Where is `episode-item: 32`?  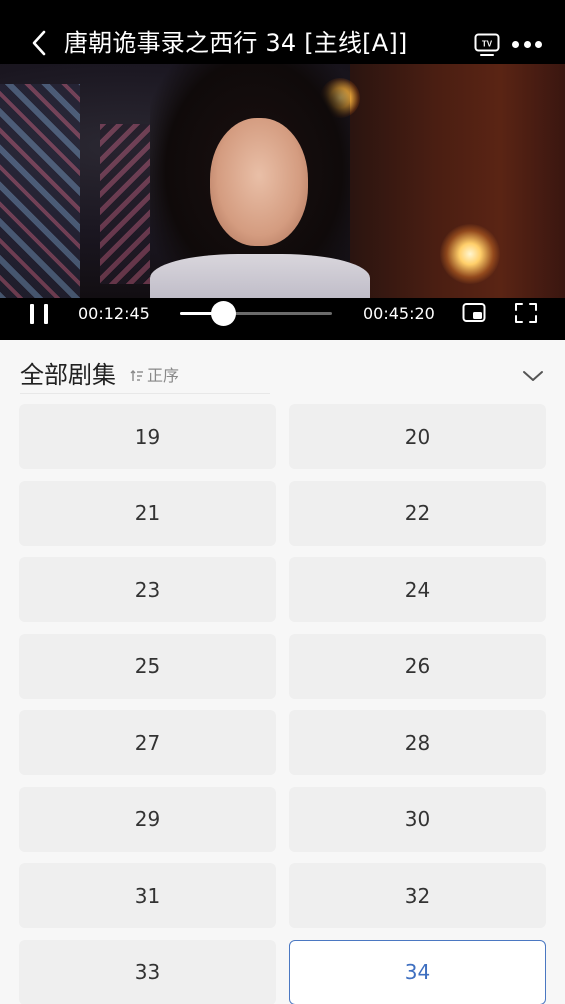
episode-item: 32 is located at coordinates (417, 895).